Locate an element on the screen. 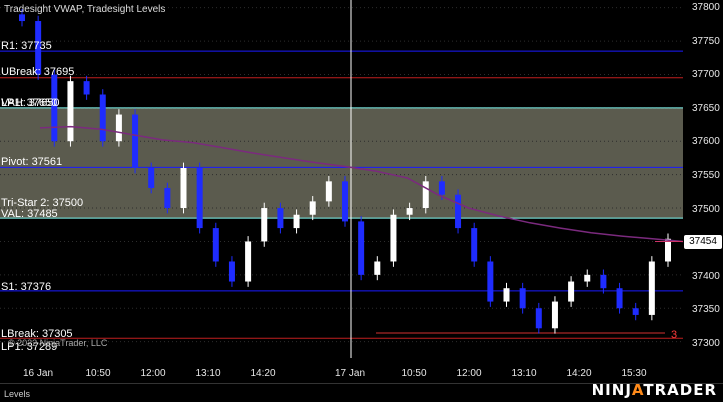  x-tick-label: 15:30 is located at coordinates (634, 373).